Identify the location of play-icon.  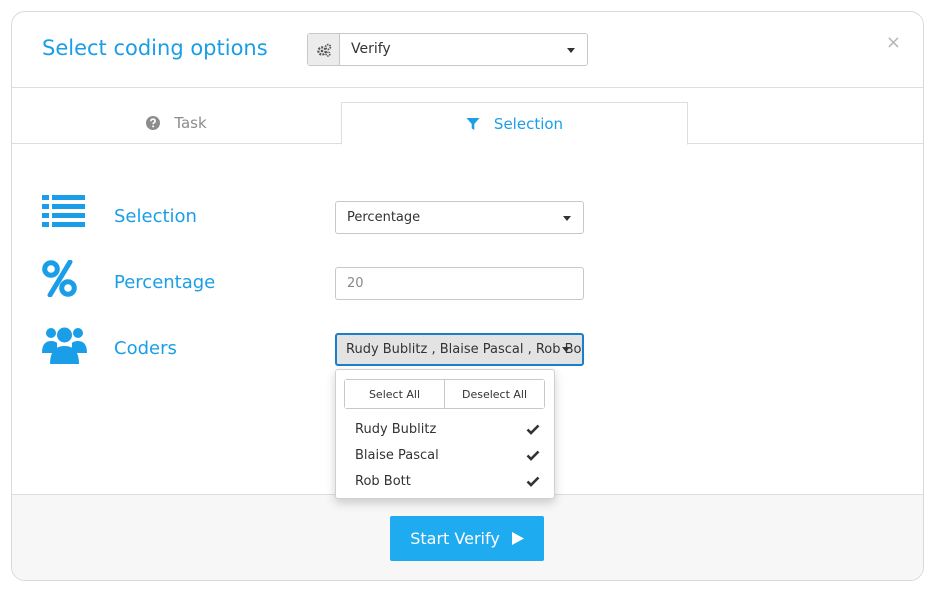
(517, 538).